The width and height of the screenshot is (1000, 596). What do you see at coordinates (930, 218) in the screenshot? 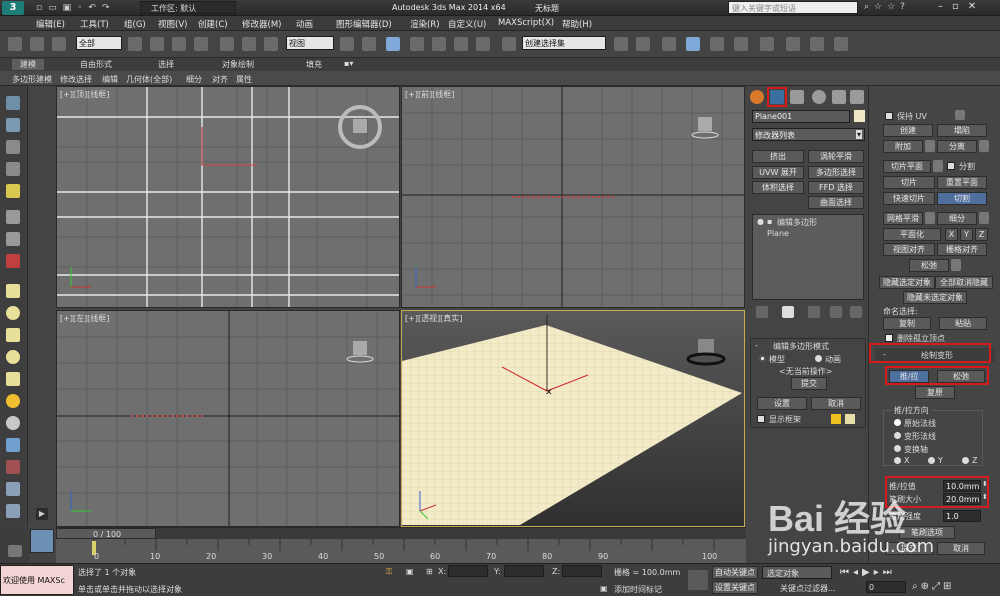
I see `meshsmooth-settings-icon` at bounding box center [930, 218].